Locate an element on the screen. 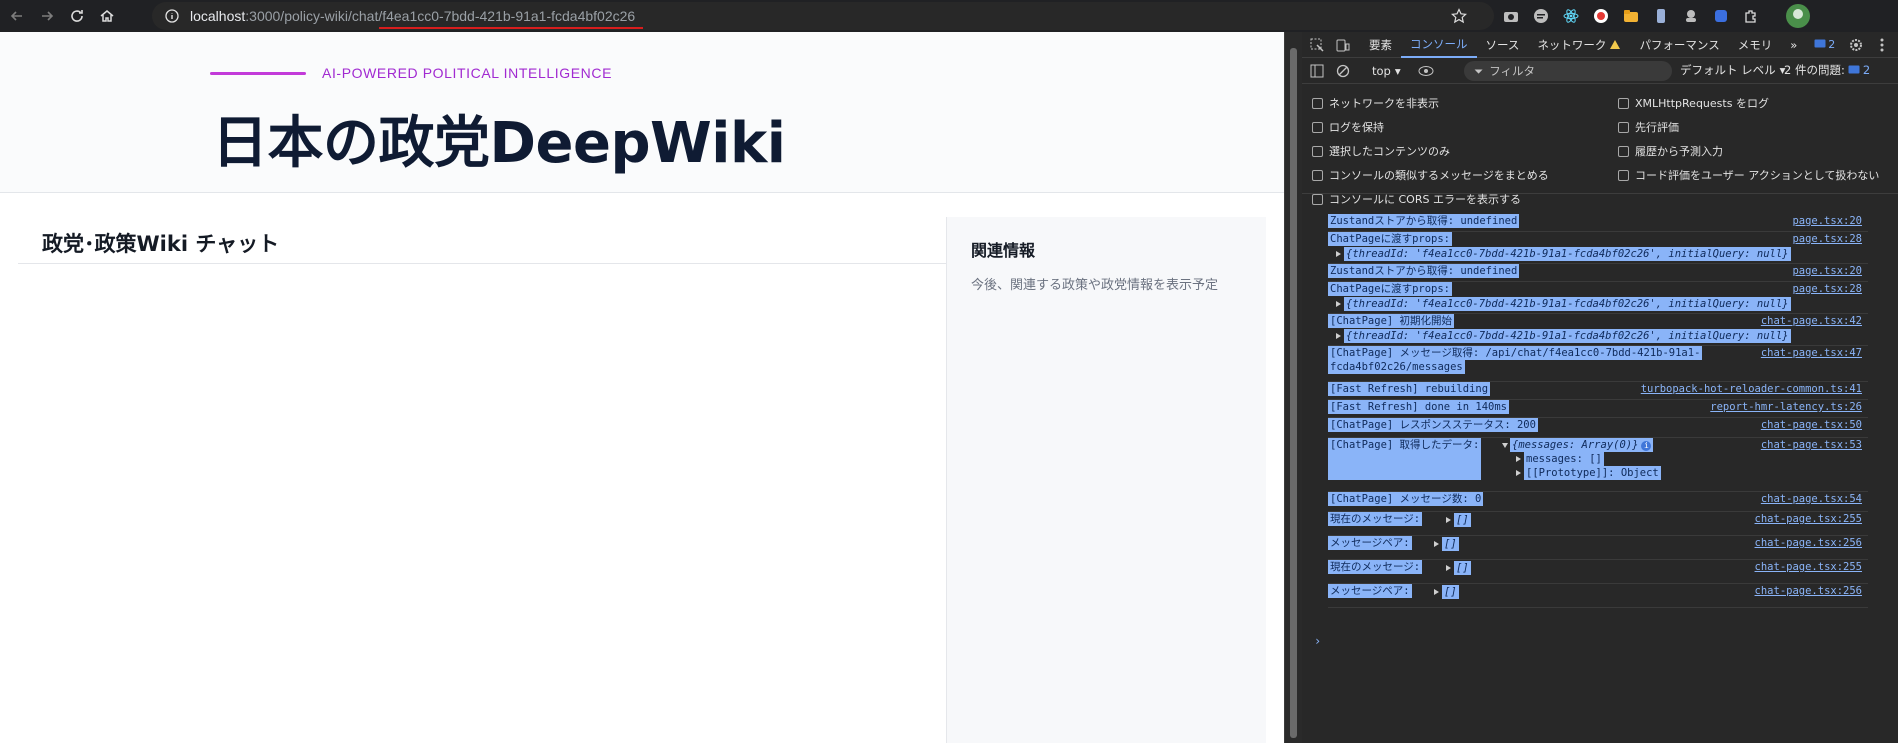 The image size is (1898, 743). bookmark-star-icon is located at coordinates (1459, 16).